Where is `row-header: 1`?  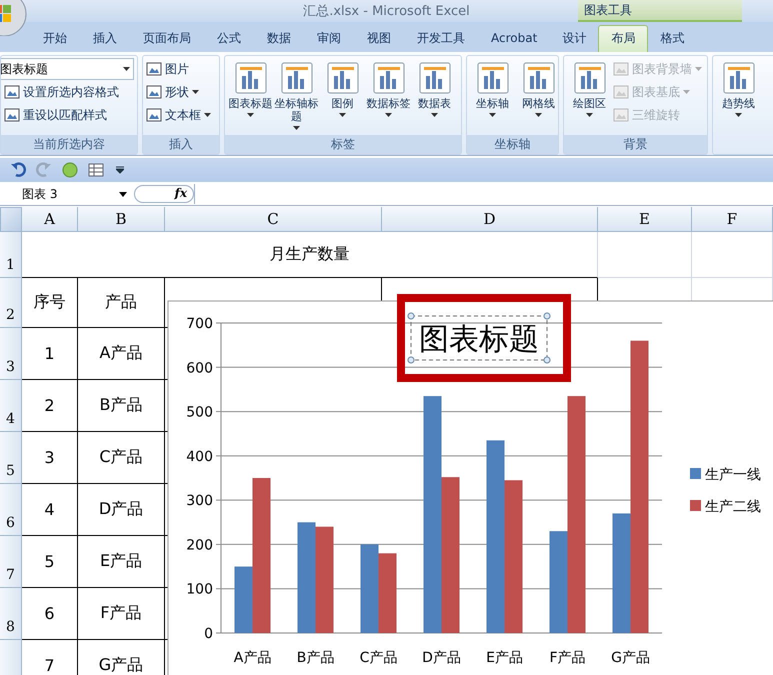
row-header: 1 is located at coordinates (11, 255).